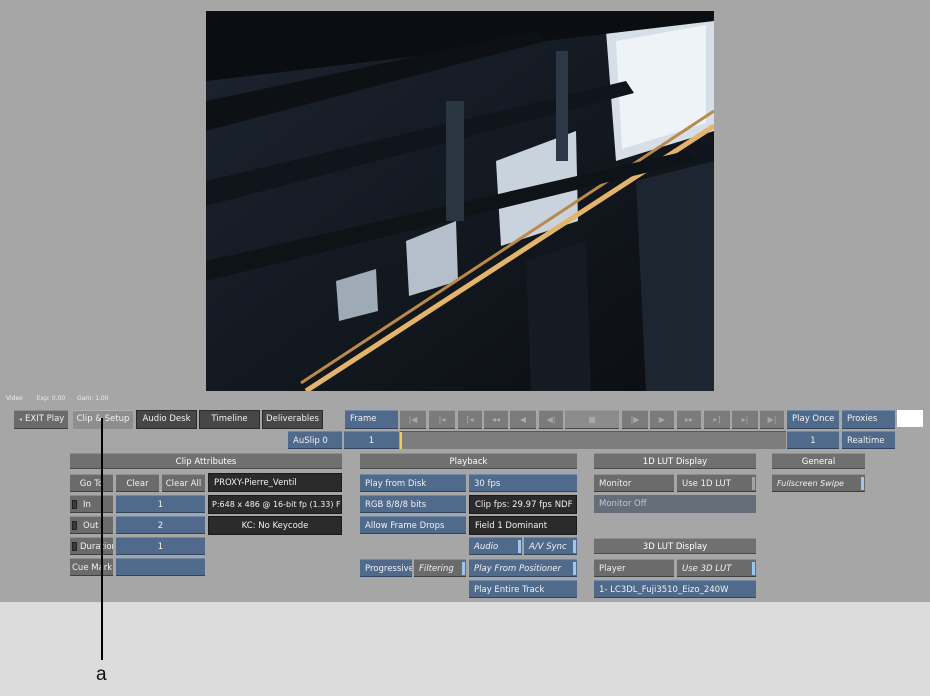 This screenshot has width=930, height=696. Describe the element at coordinates (675, 461) in the screenshot. I see `lut1d-header: 1D LUT Display` at that location.